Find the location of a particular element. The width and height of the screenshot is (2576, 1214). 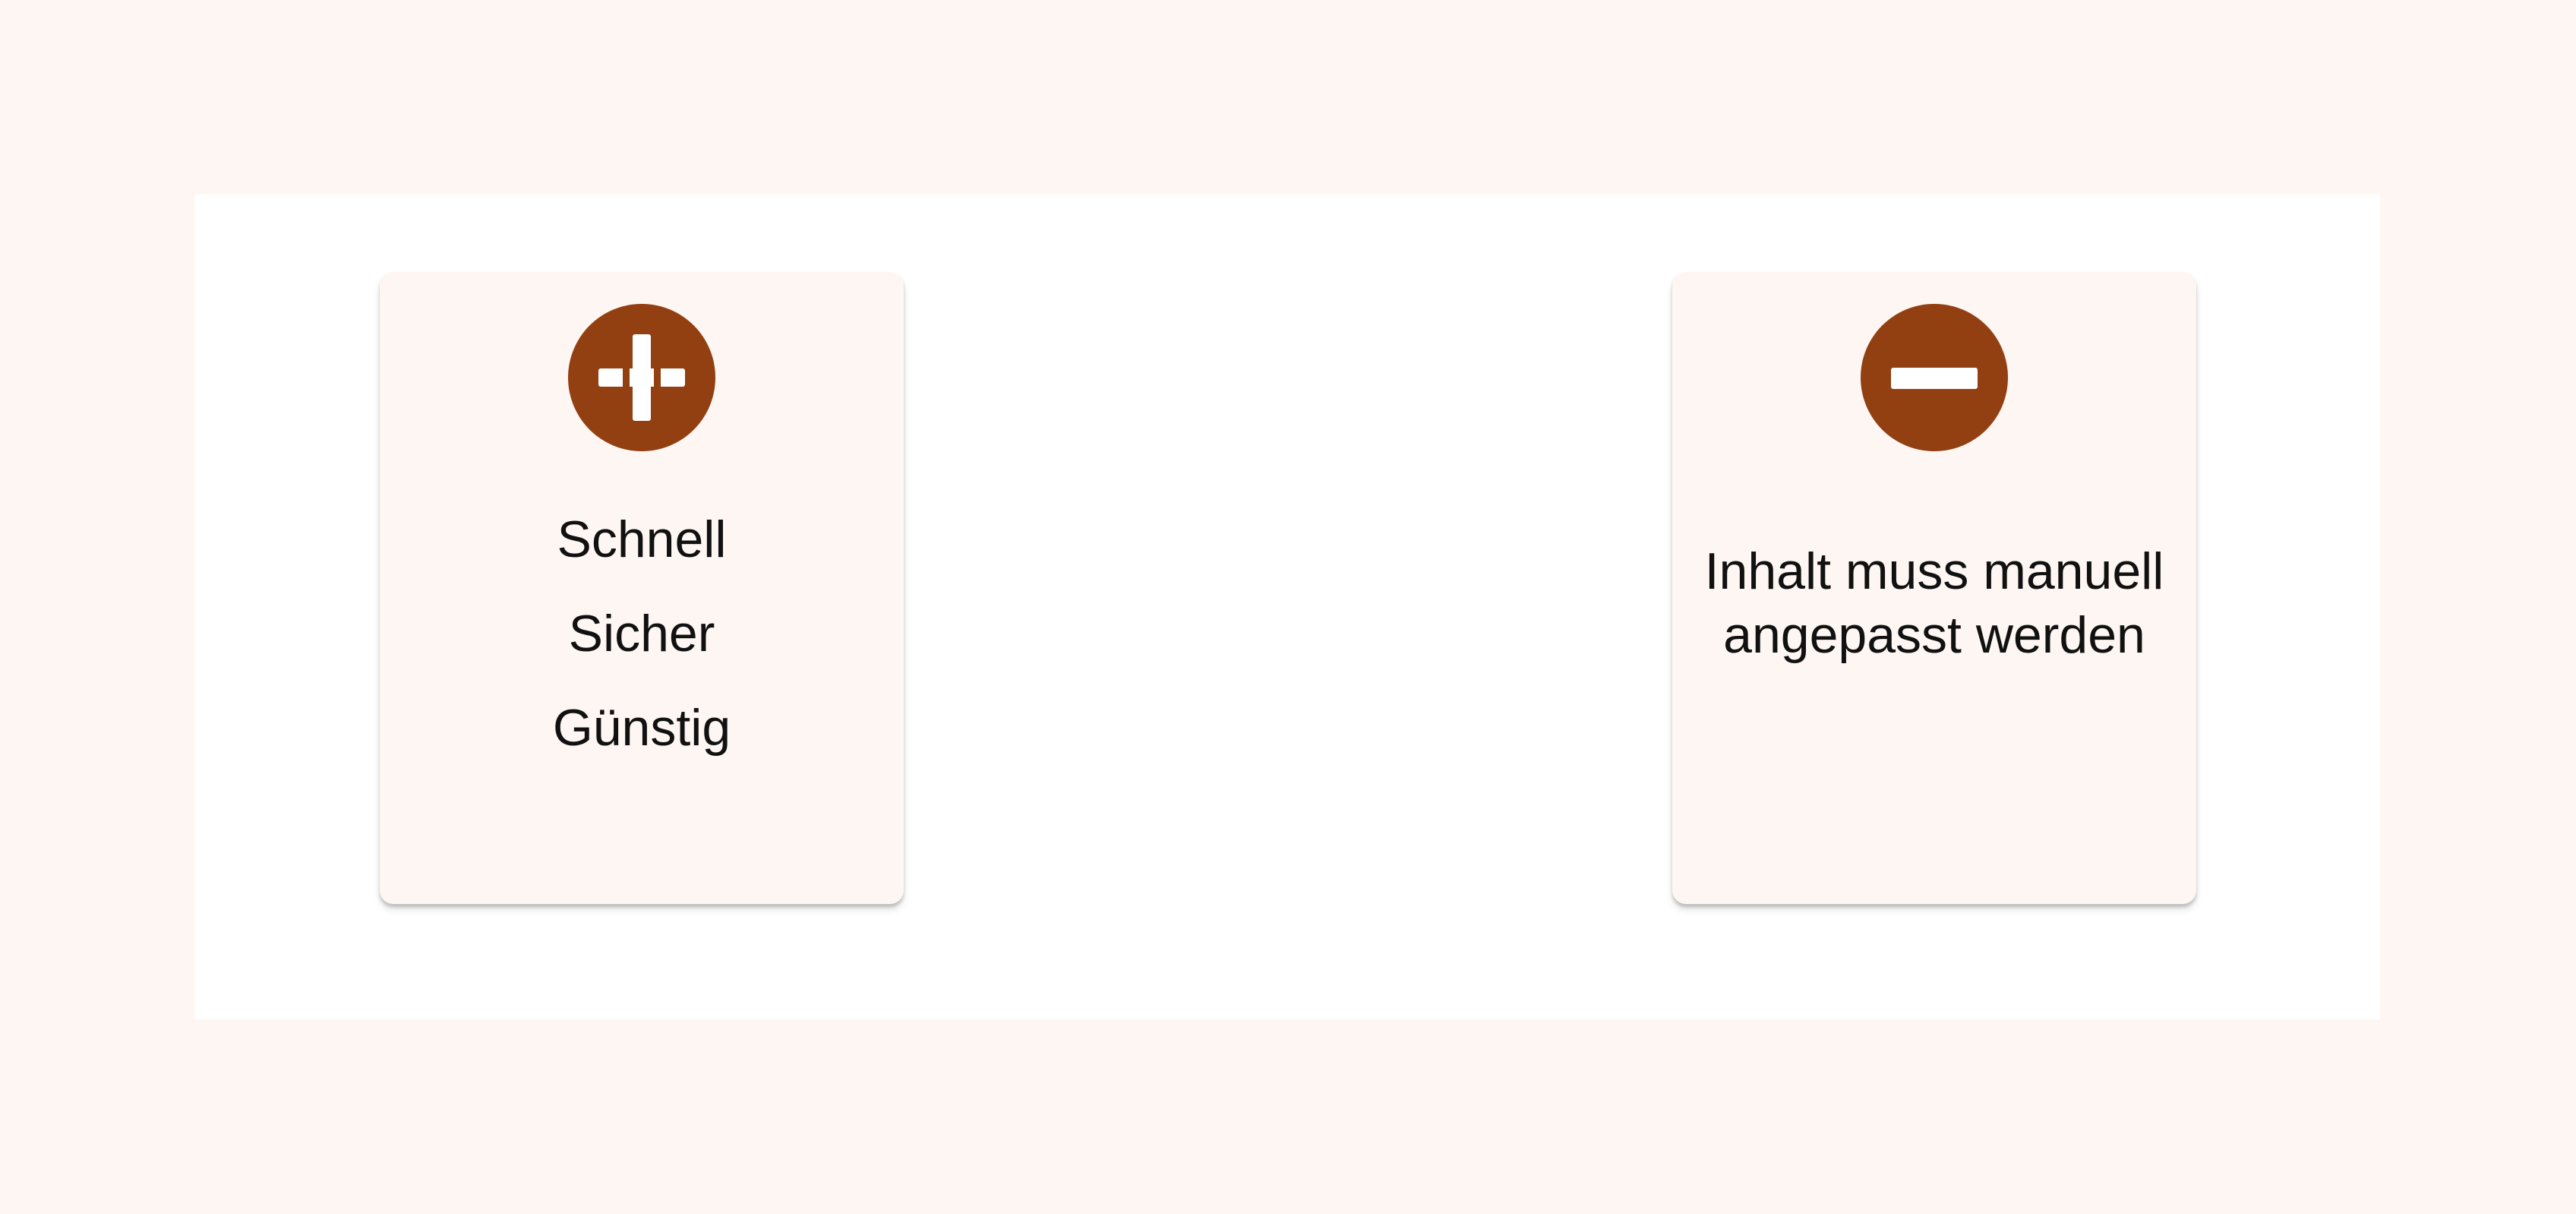

minus-circle-icon is located at coordinates (1934, 377).